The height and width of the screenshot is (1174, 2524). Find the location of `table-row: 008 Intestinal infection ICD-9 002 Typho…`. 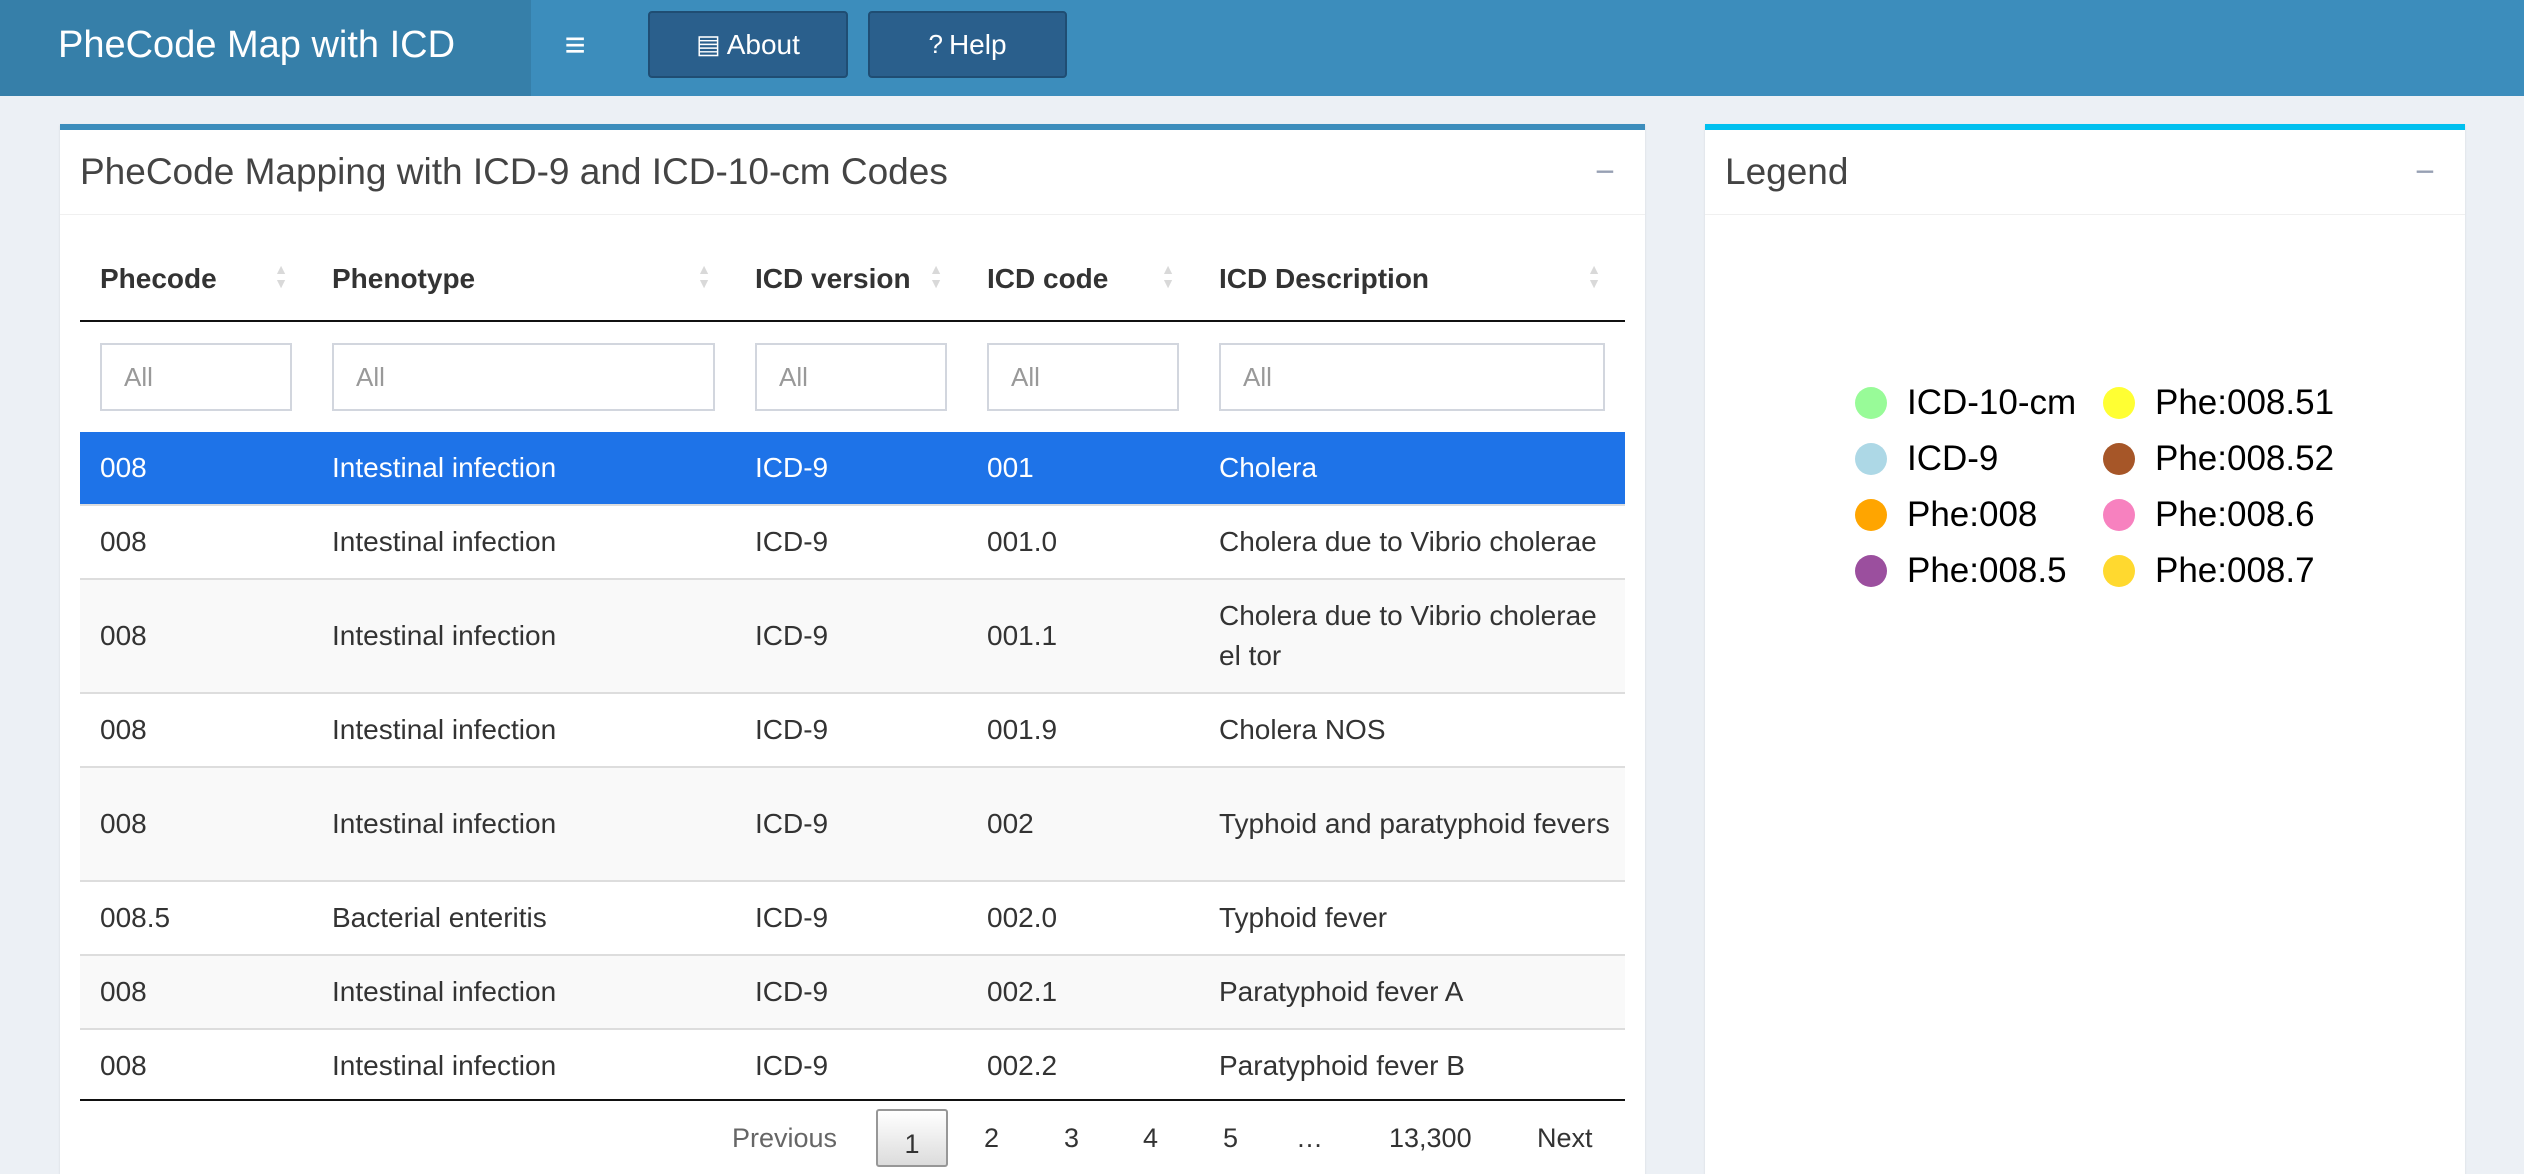

table-row: 008 Intestinal infection ICD-9 002 Typho… is located at coordinates (852, 823).